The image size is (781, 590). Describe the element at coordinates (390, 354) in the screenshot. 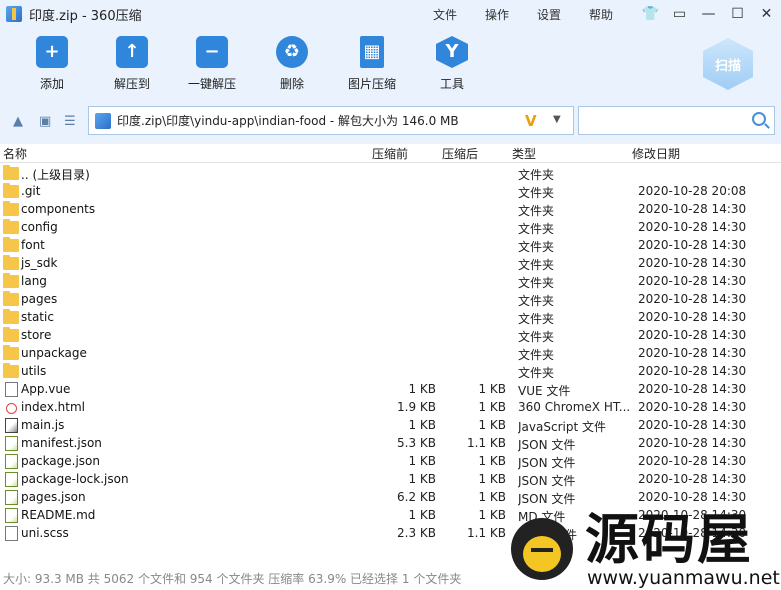

I see `table-row: unpackage 文件夹 2020-10-28 14:30` at that location.